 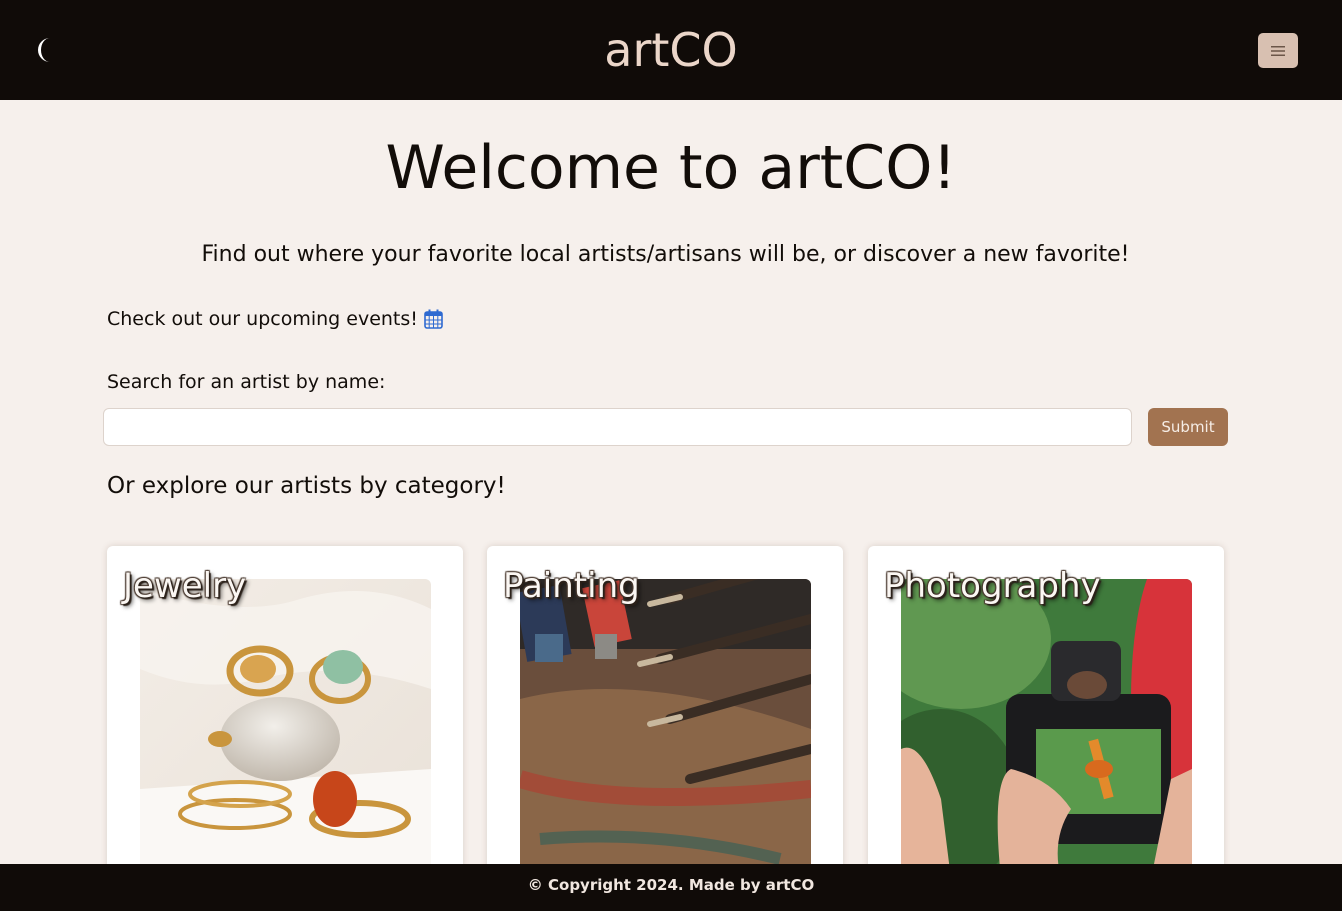 I want to click on menu-toggle-button, so click(x=1278, y=50).